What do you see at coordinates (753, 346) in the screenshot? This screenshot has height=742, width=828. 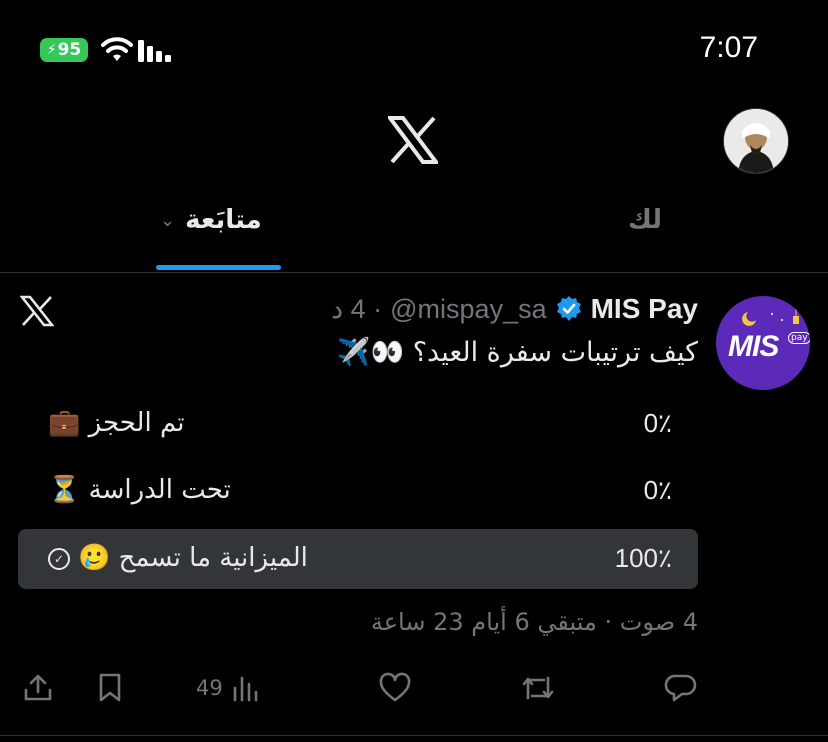 I see `avatar-brand-text: MIS` at bounding box center [753, 346].